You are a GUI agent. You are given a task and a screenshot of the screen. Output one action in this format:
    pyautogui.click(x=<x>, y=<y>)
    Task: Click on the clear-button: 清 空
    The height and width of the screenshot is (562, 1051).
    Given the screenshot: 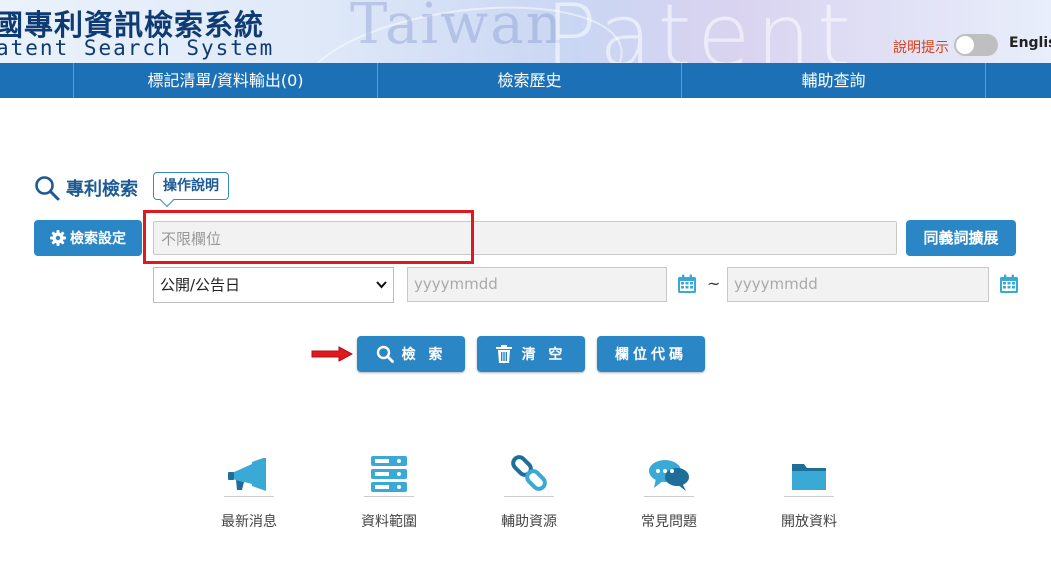 What is the action you would take?
    pyautogui.click(x=531, y=354)
    